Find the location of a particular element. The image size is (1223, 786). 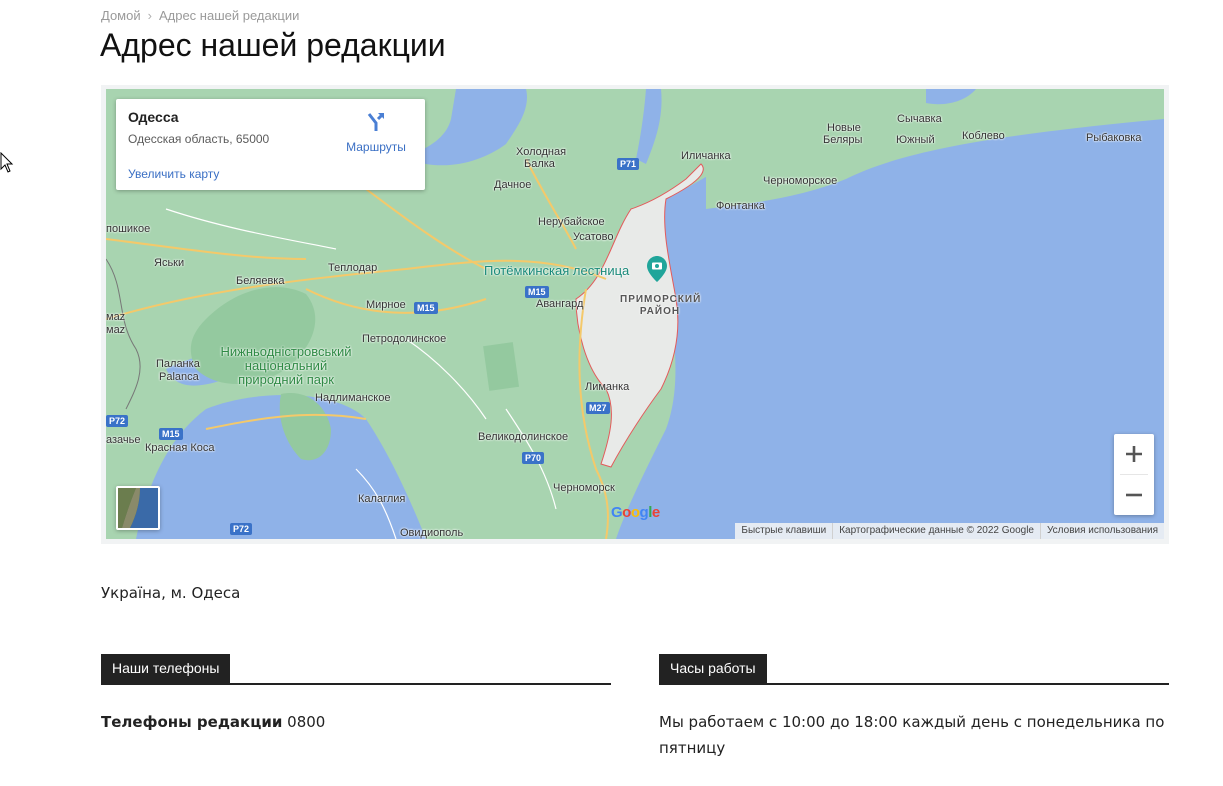

phones-label: Телефоны редакции is located at coordinates (192, 722).